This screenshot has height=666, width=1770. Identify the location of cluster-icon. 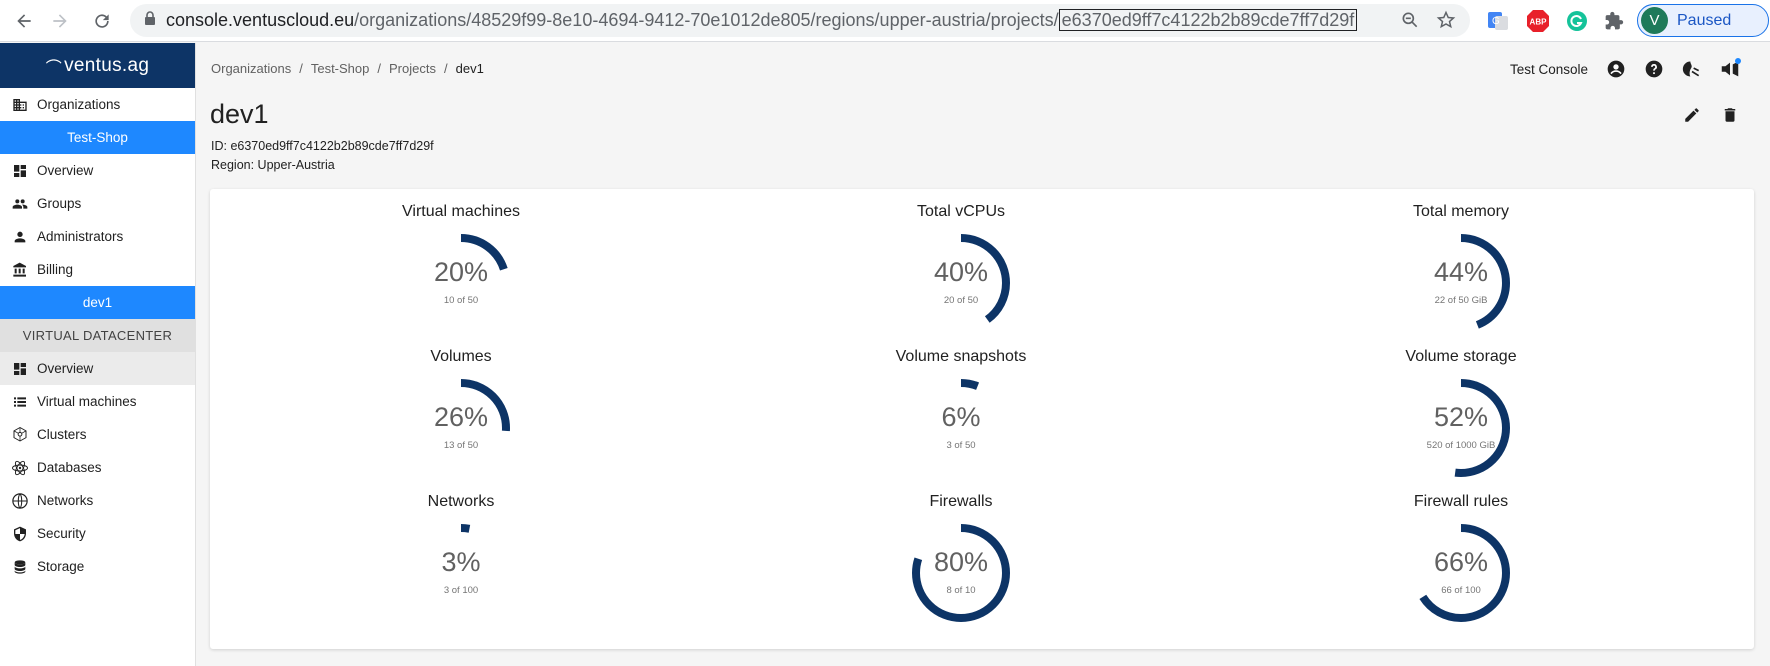
(20, 435).